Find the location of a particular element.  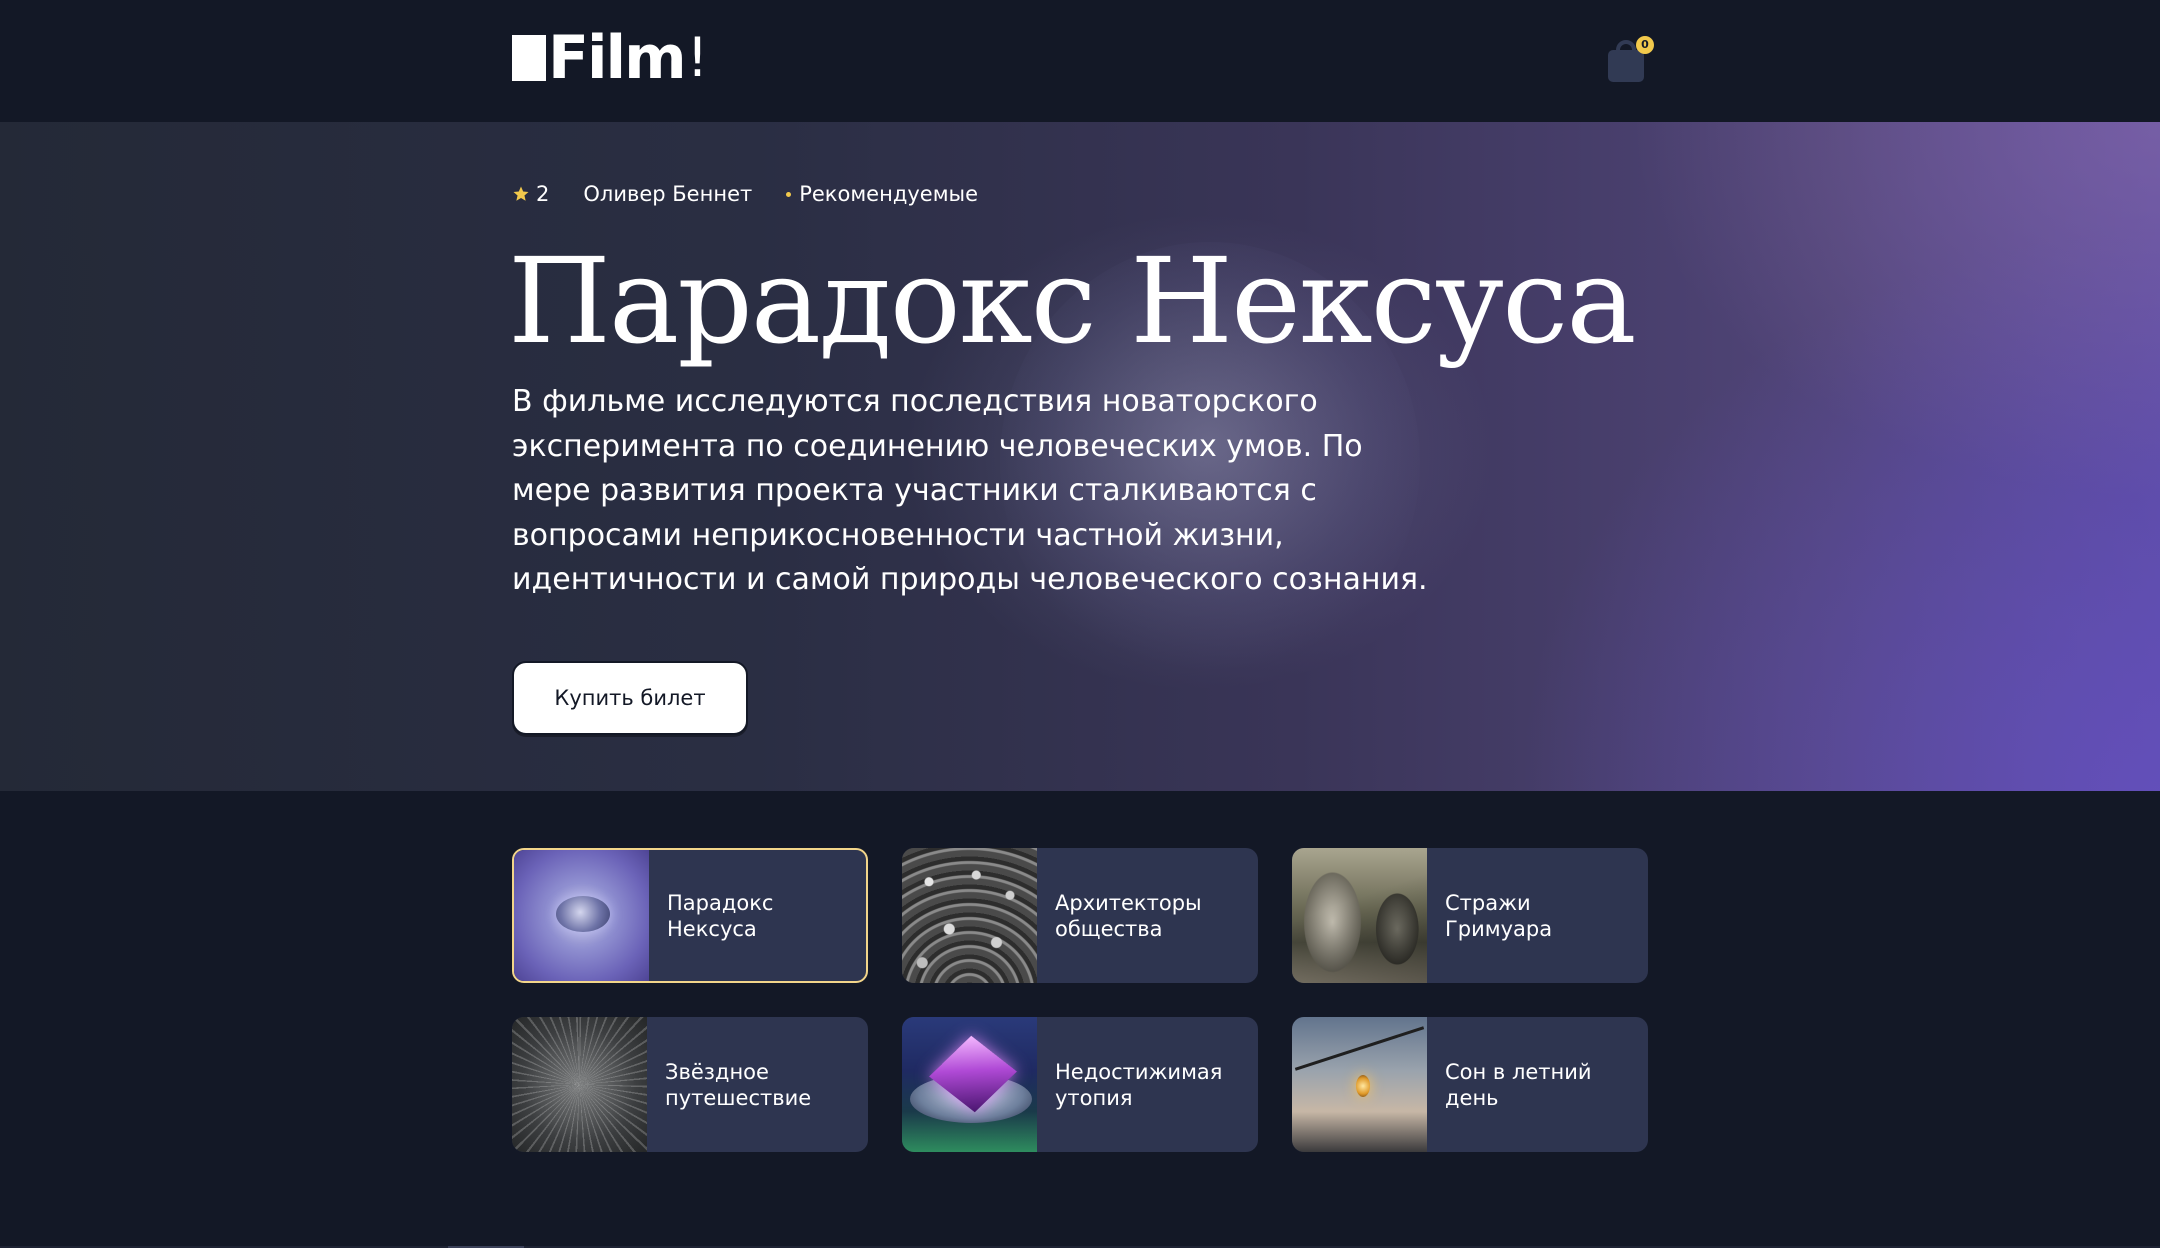

rating-value: 2 is located at coordinates (543, 194).